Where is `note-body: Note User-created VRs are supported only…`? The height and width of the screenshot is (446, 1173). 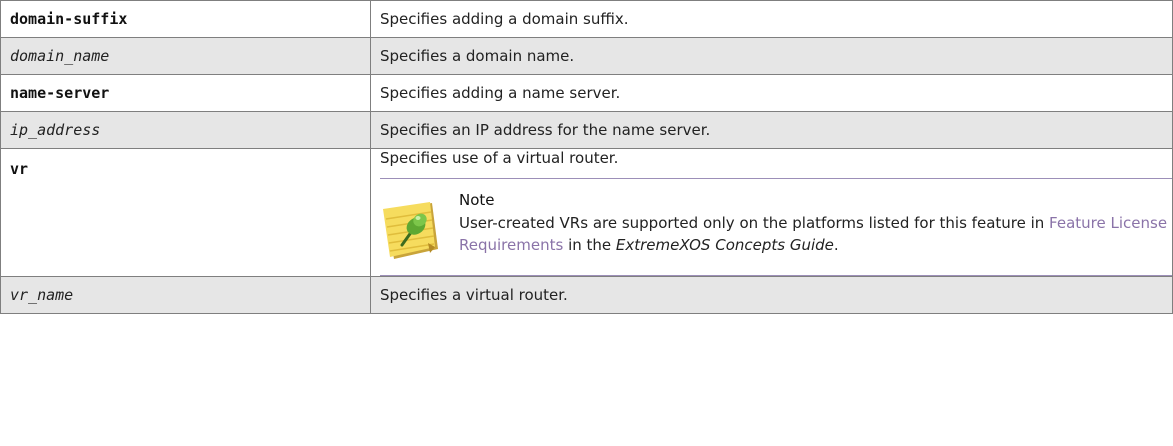
note-body: Note User-created VRs are supported only… is located at coordinates (816, 226).